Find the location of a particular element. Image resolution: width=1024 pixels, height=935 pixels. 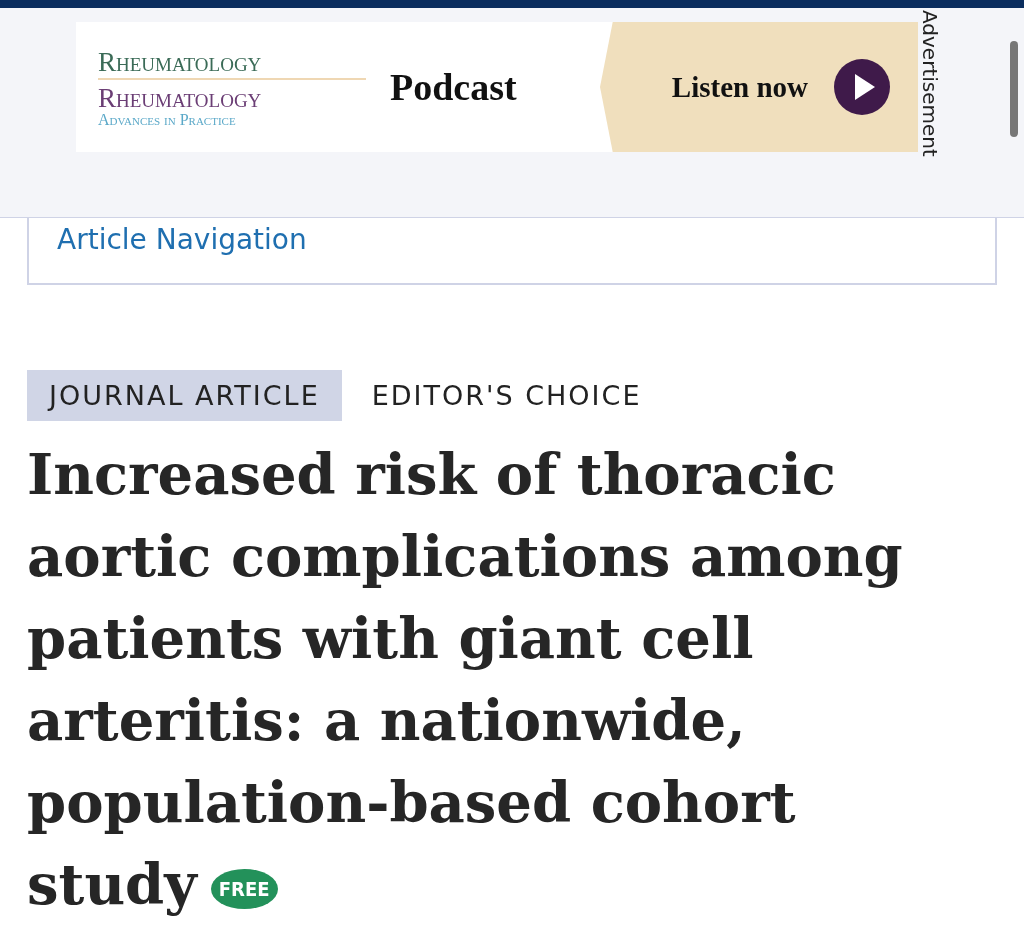

ad-label: Advertisement is located at coordinates (930, 83).